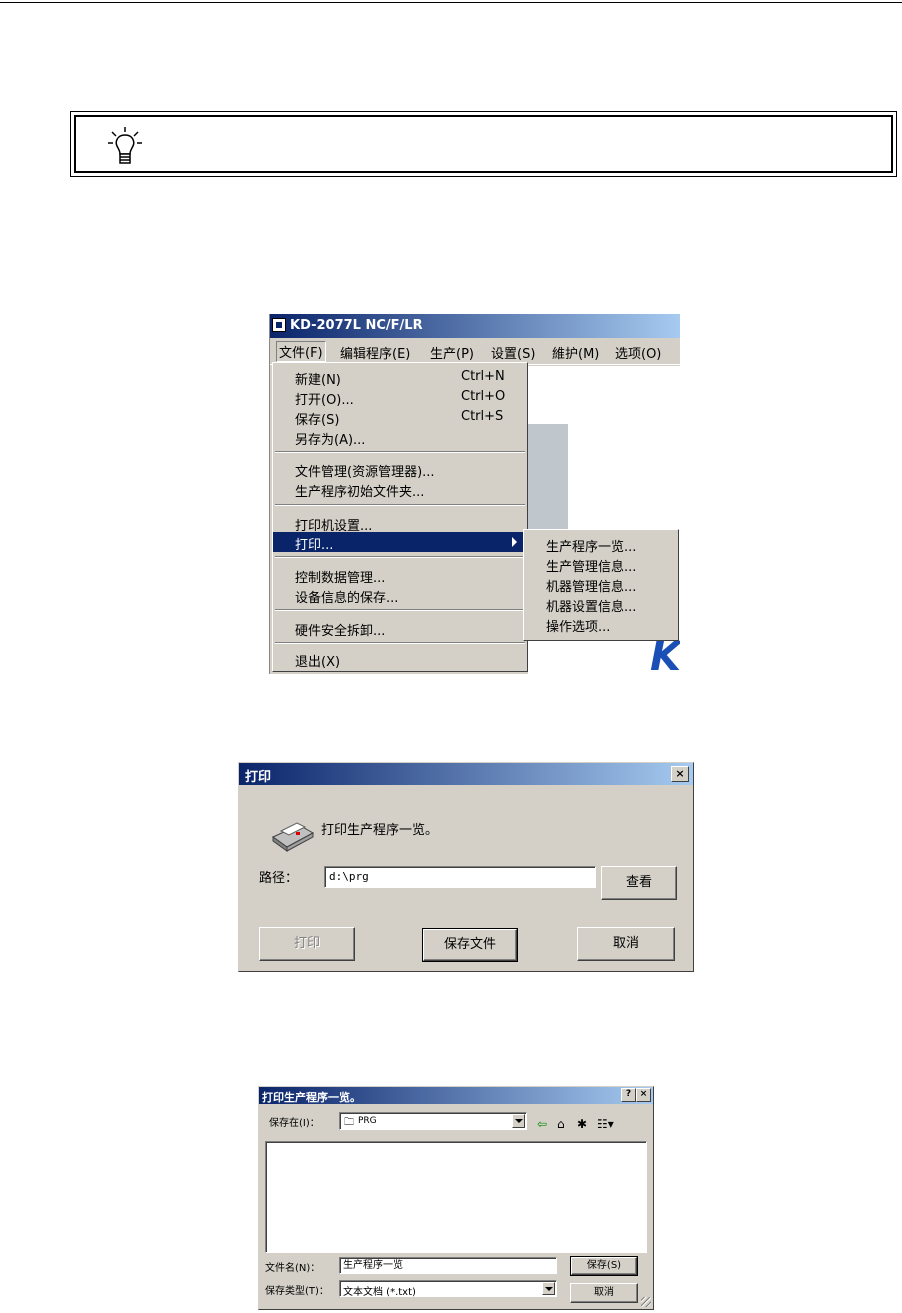 The image size is (902, 1313). Describe the element at coordinates (399, 417) in the screenshot. I see `menu-item-save: 保存(S) Ctrl+S` at that location.